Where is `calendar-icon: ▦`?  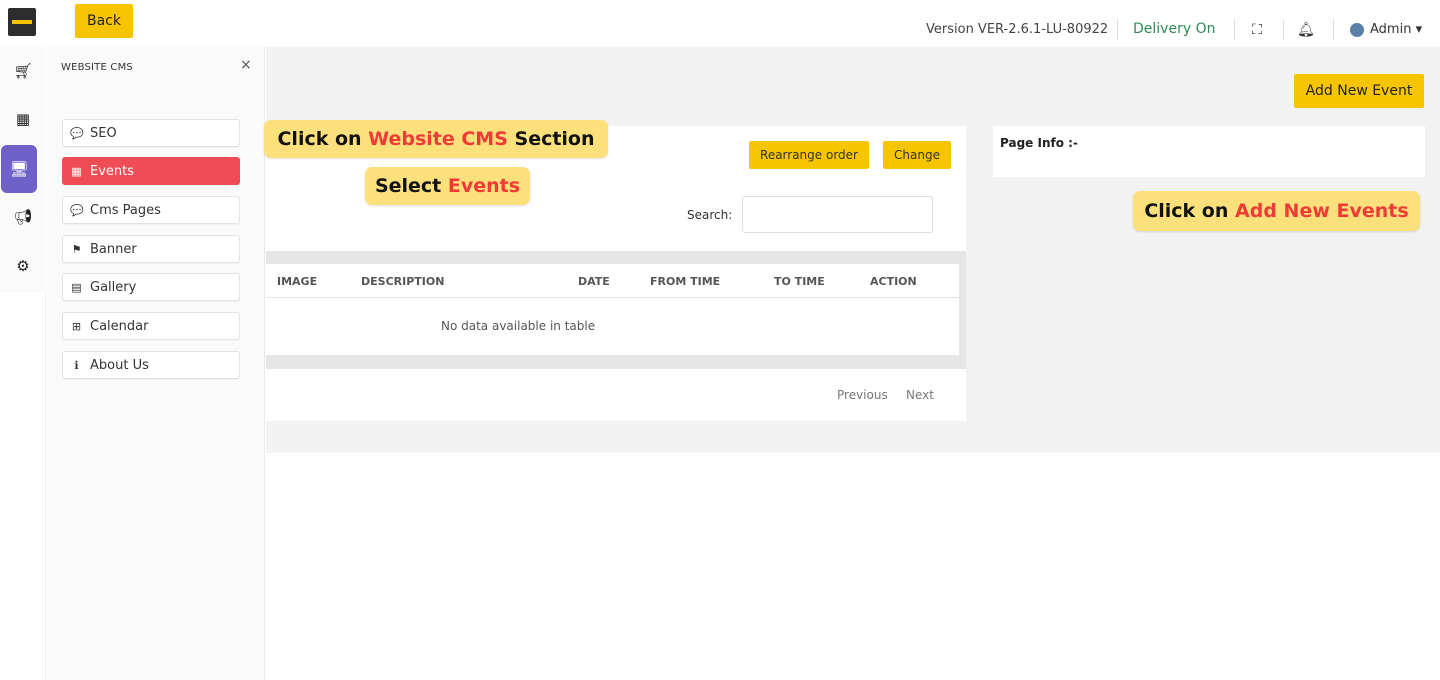
calendar-icon: ▦ is located at coordinates (76, 171).